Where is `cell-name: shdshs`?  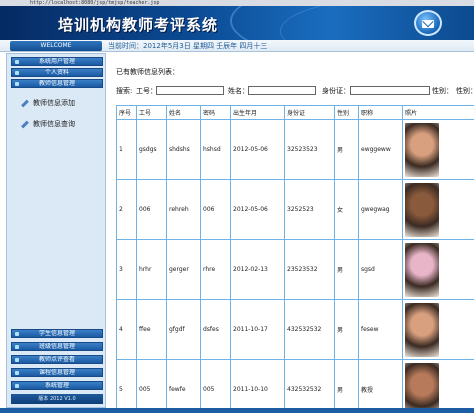
cell-name: shdshs is located at coordinates (183, 149).